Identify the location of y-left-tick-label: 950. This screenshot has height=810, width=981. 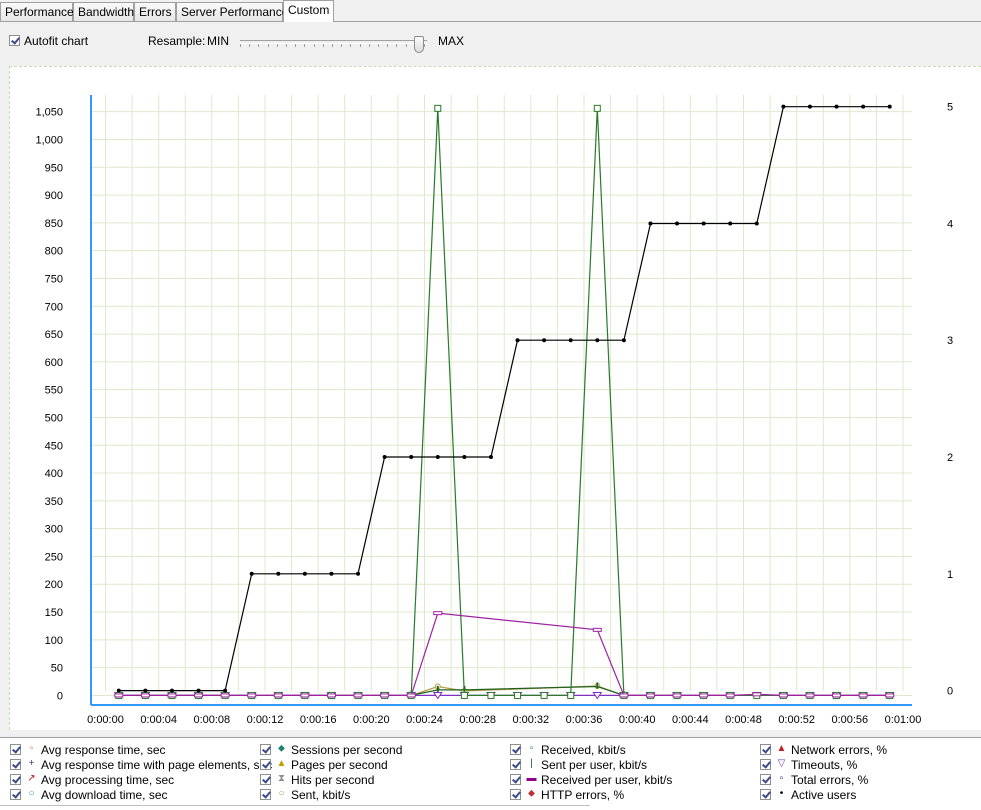
(54, 168).